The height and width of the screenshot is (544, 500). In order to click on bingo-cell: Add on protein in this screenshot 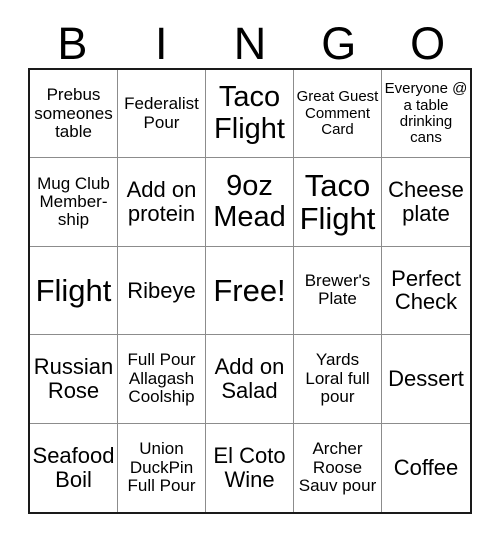, I will do `click(162, 202)`.